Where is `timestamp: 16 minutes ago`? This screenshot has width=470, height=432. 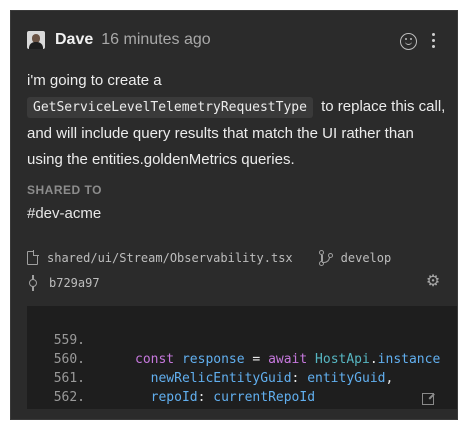
timestamp: 16 minutes ago is located at coordinates (156, 39).